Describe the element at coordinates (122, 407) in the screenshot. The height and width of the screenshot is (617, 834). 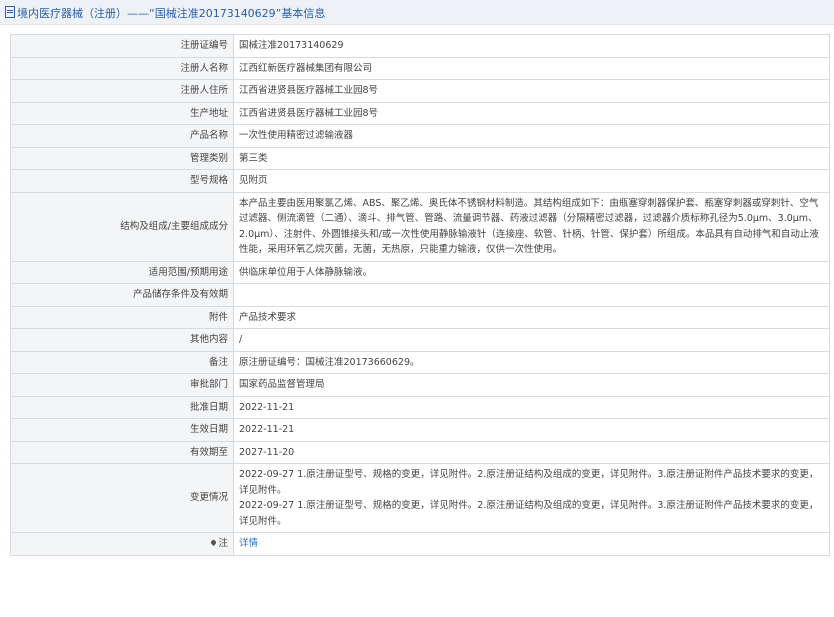
I see `row-label: 批准日期` at that location.